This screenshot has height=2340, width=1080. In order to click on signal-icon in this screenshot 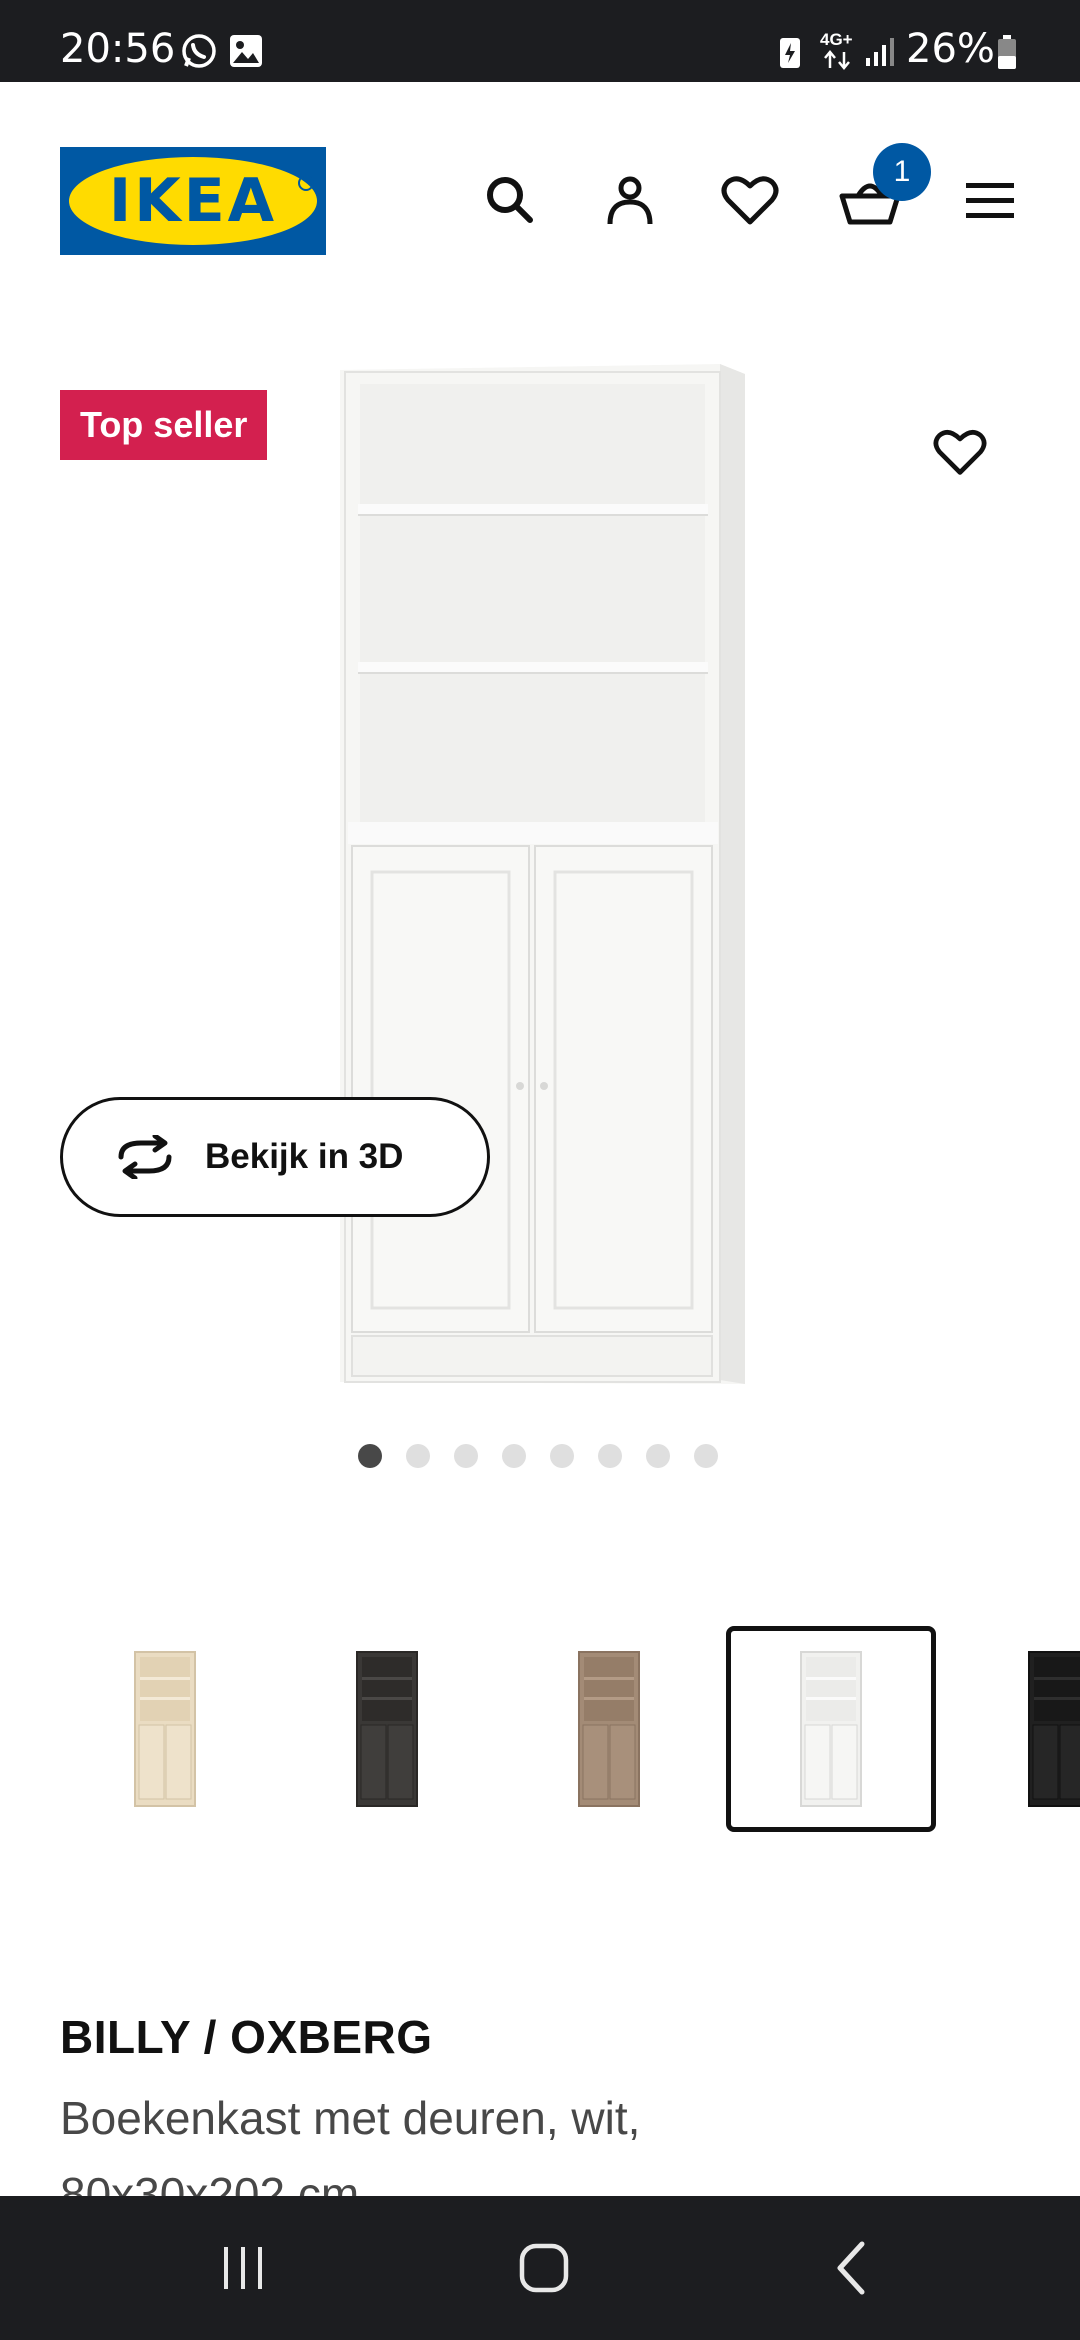, I will do `click(880, 52)`.